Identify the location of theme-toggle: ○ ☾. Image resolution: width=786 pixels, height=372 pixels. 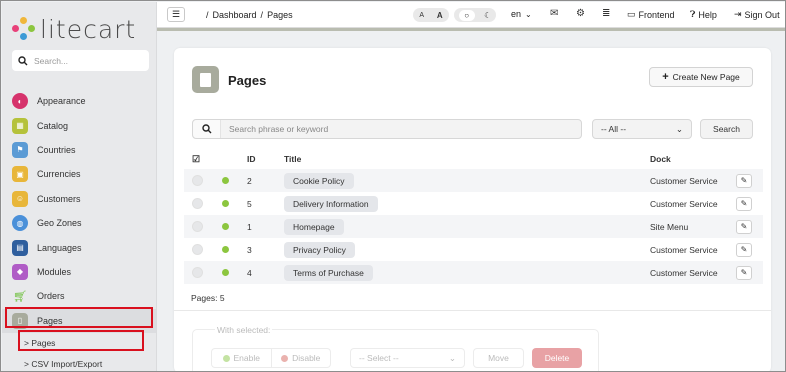
(475, 15).